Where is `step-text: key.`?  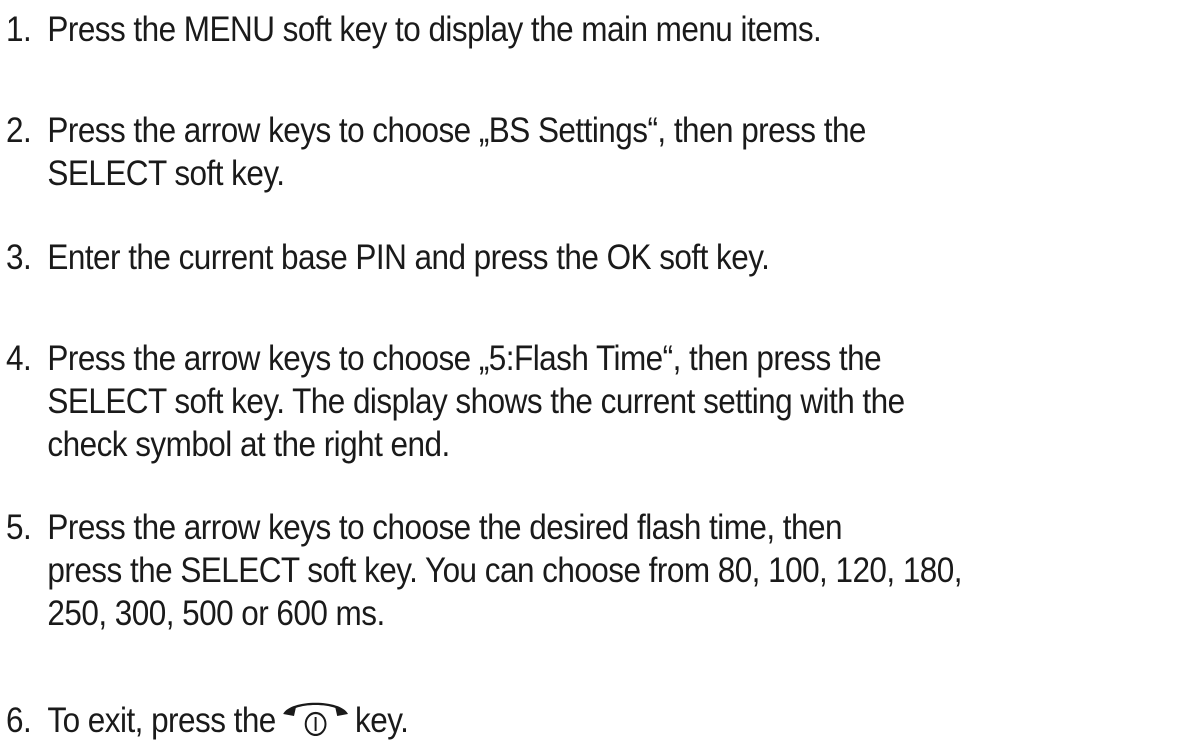 step-text: key. is located at coordinates (382, 720).